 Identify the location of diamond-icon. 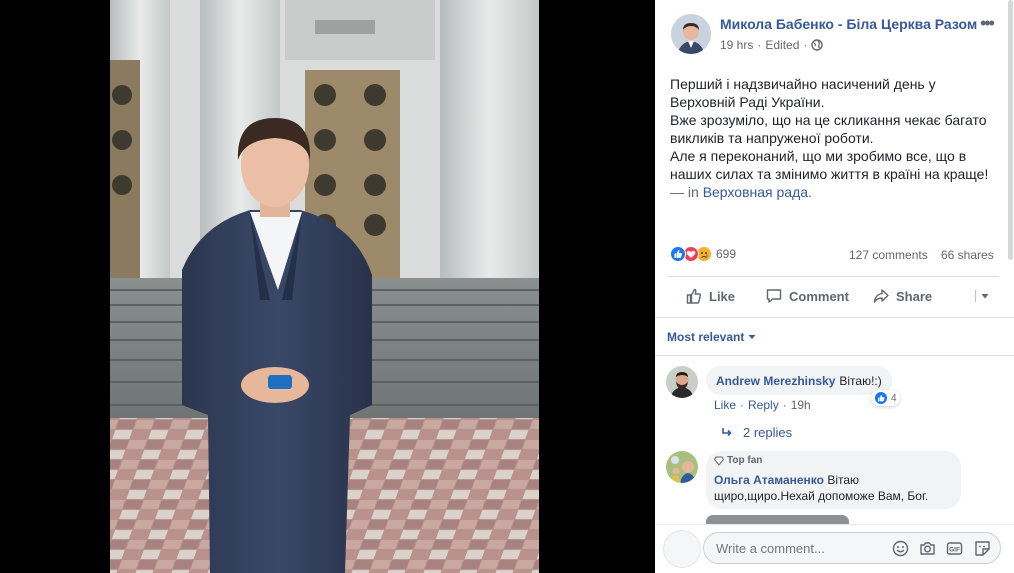
(719, 461).